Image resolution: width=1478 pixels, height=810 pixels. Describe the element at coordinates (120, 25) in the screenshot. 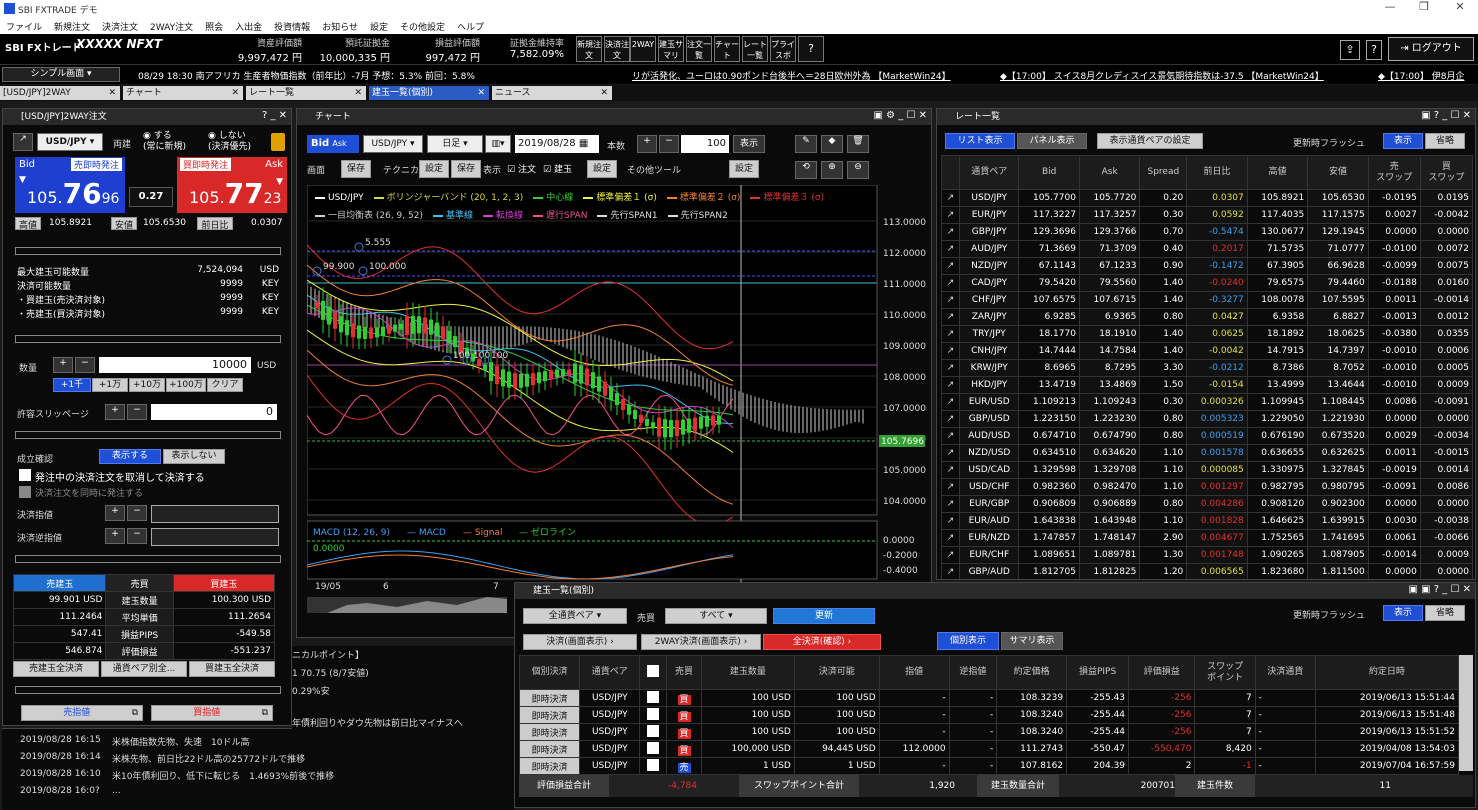

I see `menu-item: 決済注文` at that location.